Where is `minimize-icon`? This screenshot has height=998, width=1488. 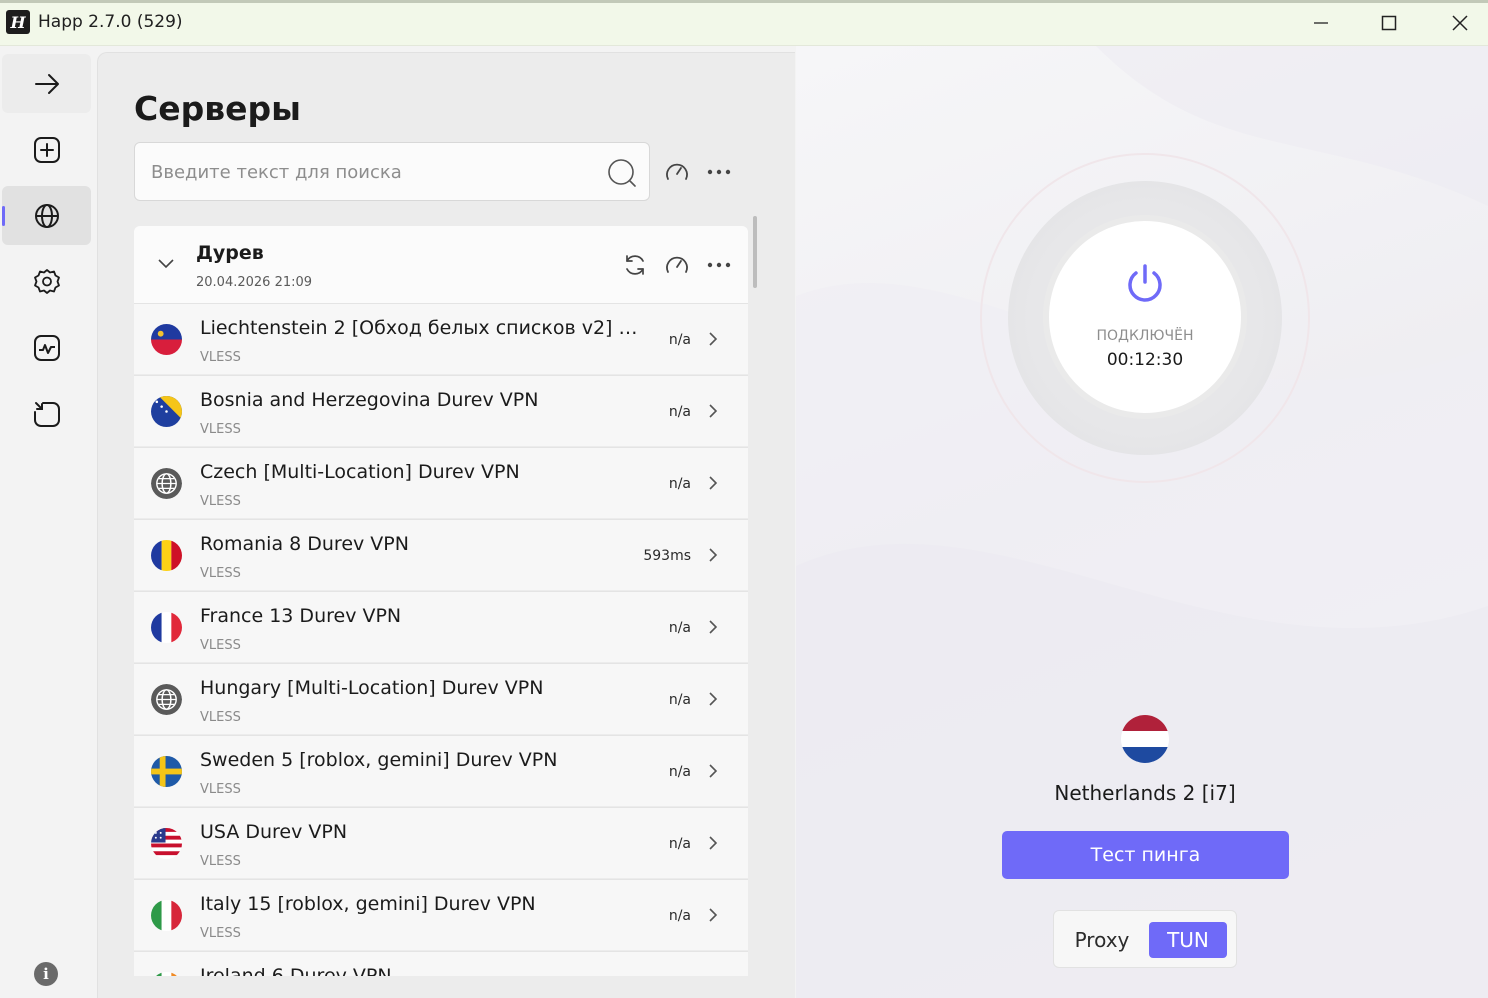 minimize-icon is located at coordinates (1321, 23).